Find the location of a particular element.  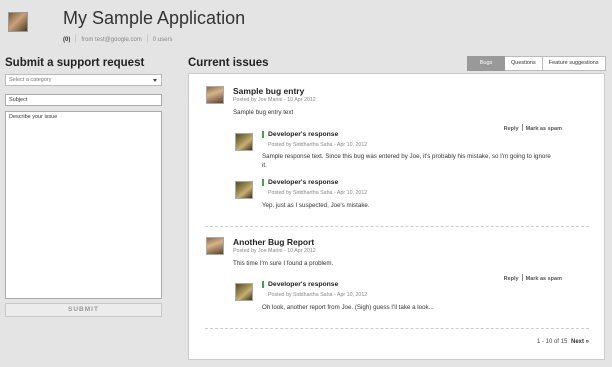

issue-text: This time I'm sure I found a problem. is located at coordinates (283, 263).